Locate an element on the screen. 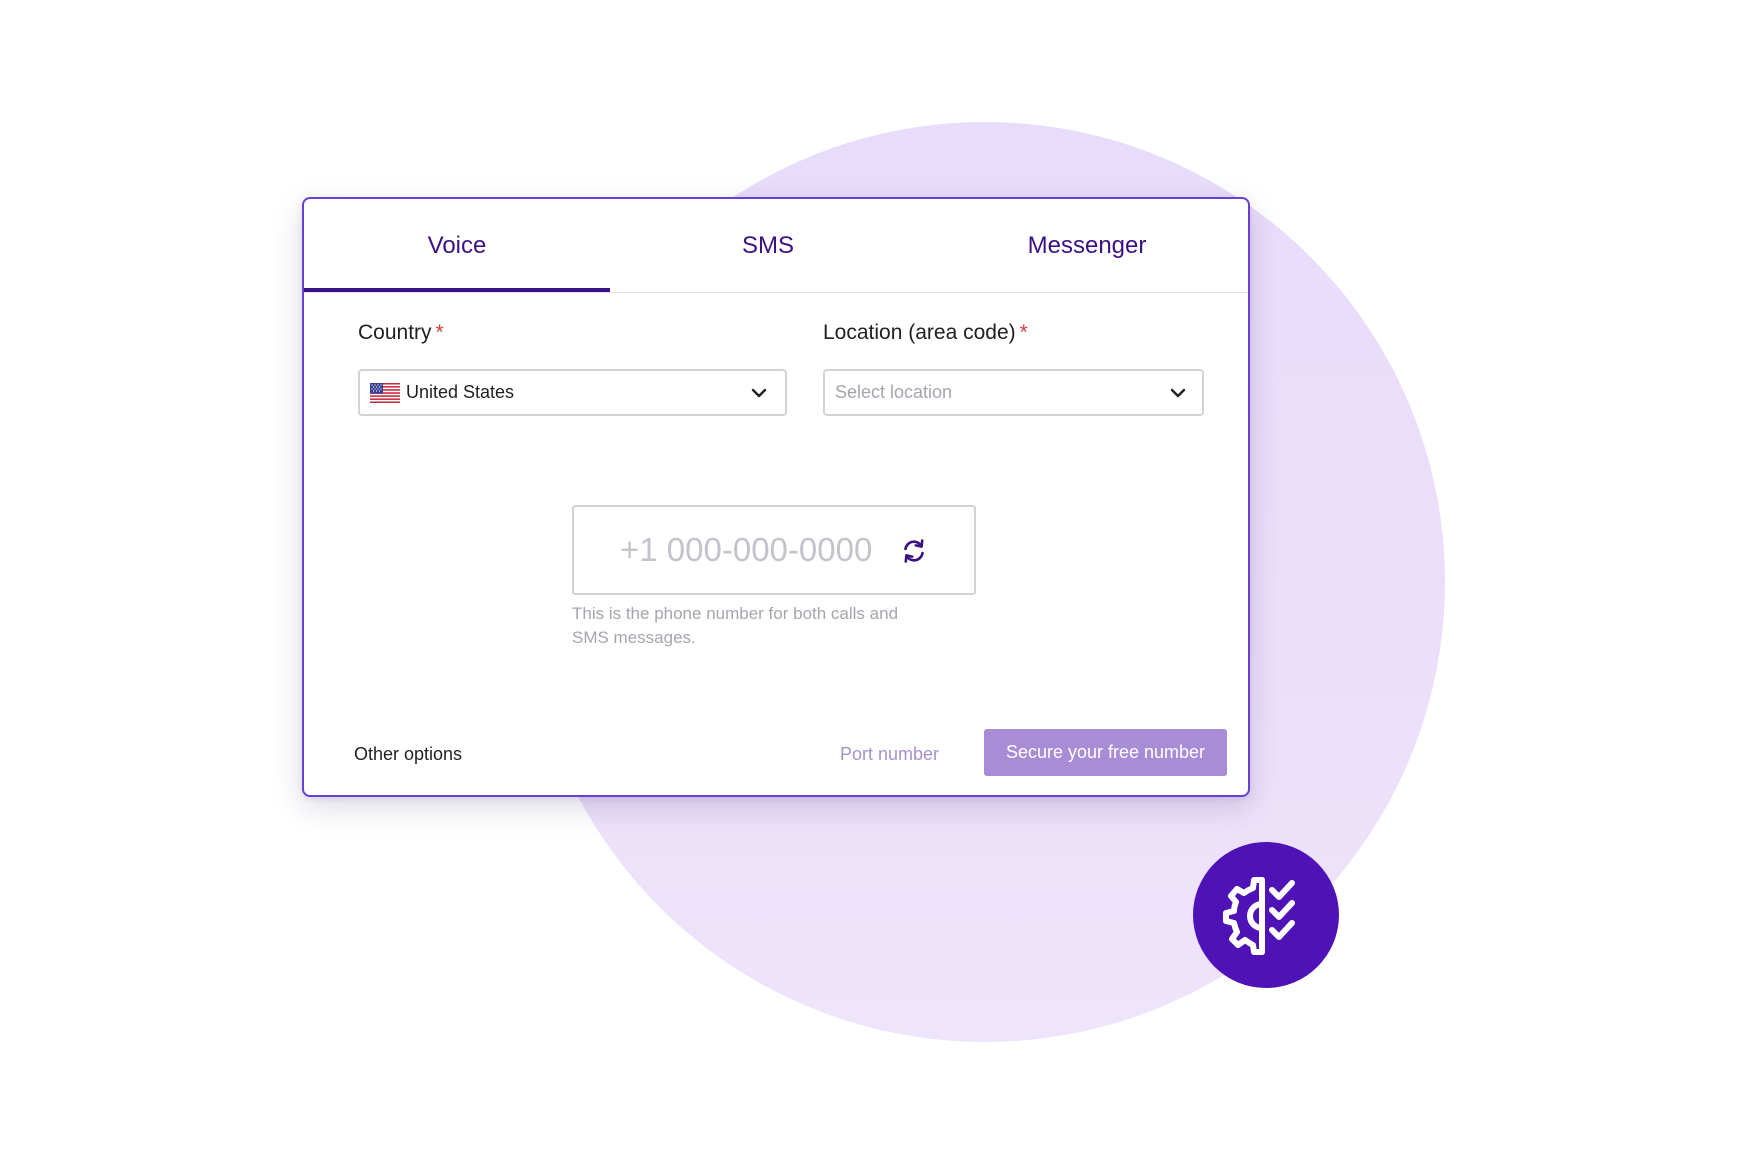  us-flag-icon is located at coordinates (385, 393).